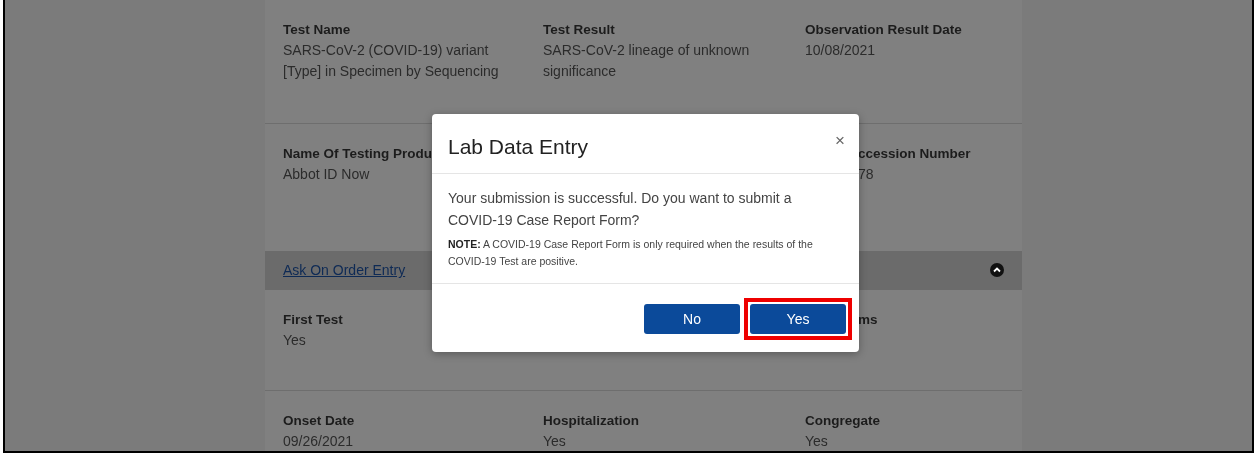 The image size is (1257, 453). I want to click on close-button: ×, so click(840, 141).